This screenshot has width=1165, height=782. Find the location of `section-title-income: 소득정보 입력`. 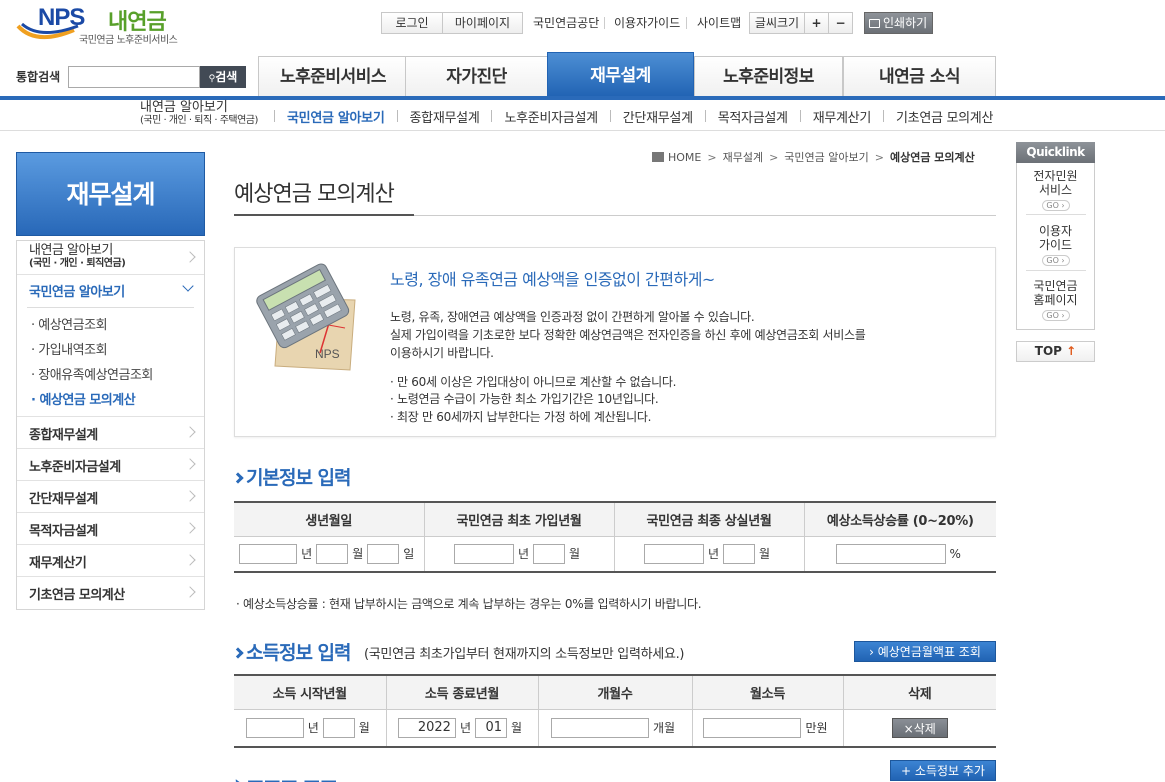

section-title-income: 소득정보 입력 is located at coordinates (291, 651).